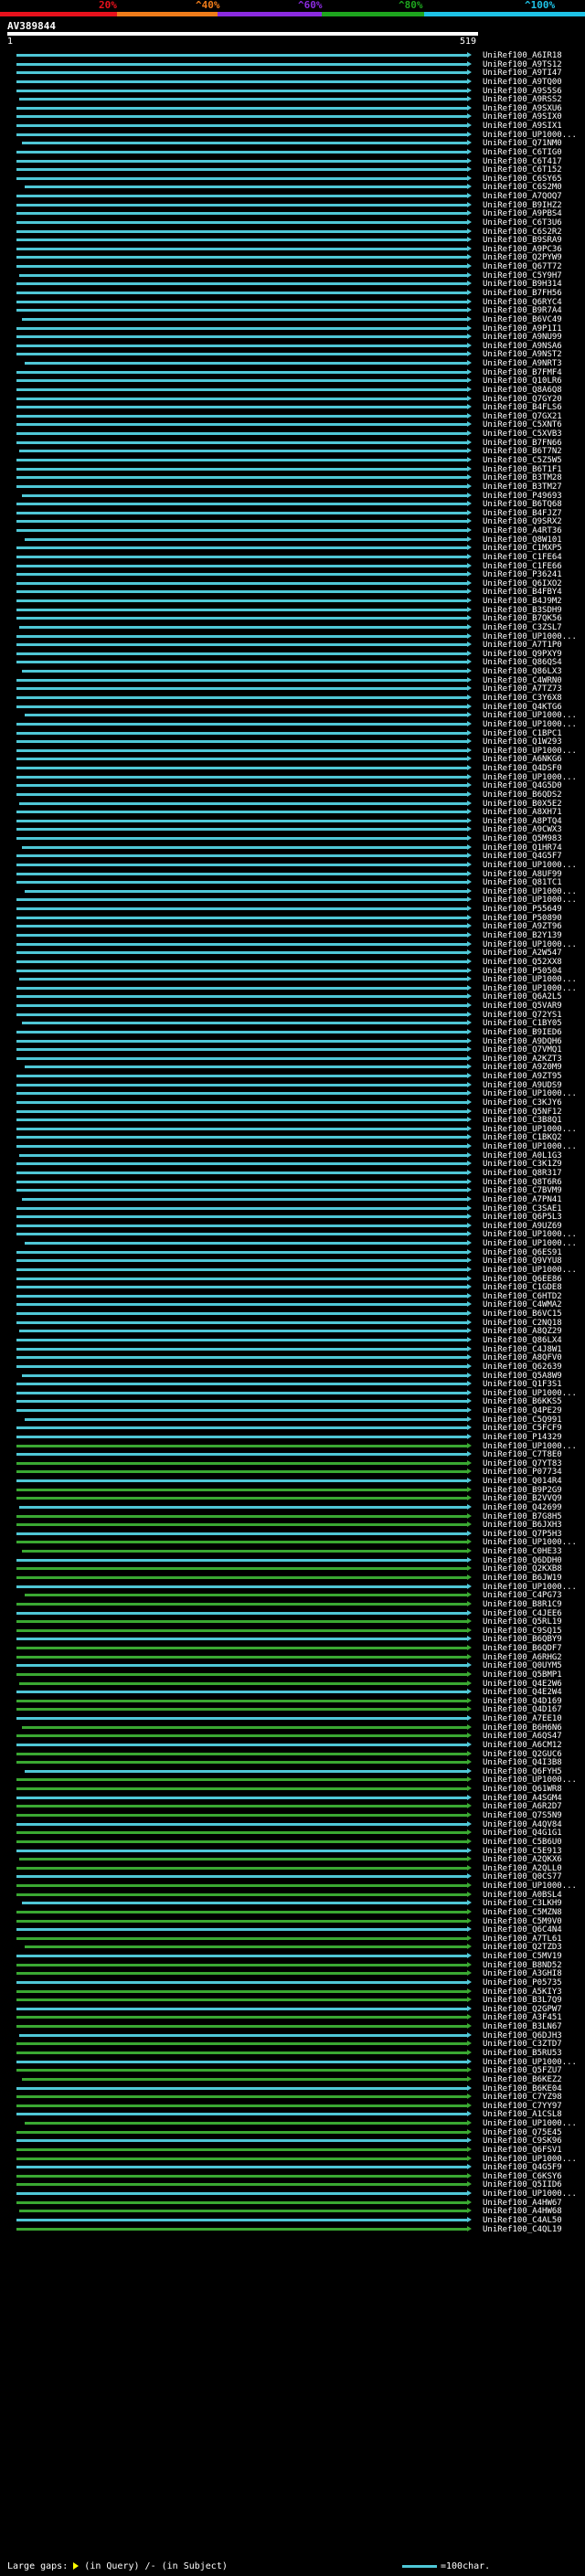 This screenshot has width=585, height=2576. What do you see at coordinates (522, 1789) in the screenshot?
I see `hit-label: UniRef100_Q61WR8` at bounding box center [522, 1789].